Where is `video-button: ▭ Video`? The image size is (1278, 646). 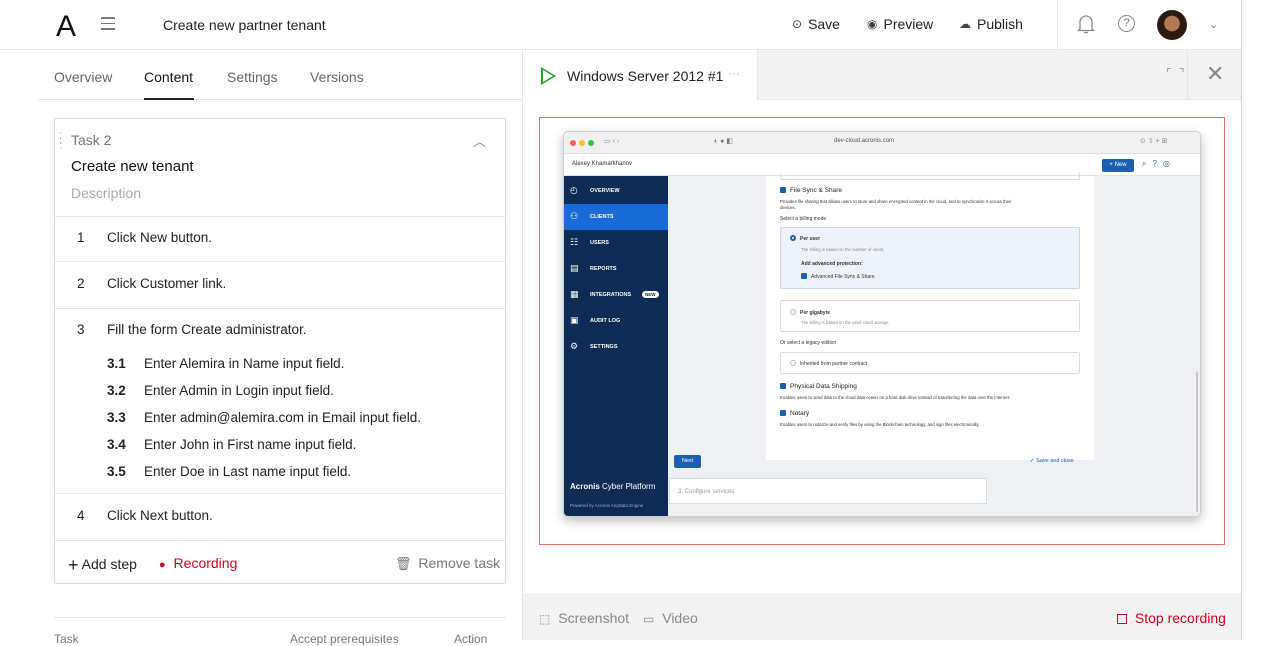 video-button: ▭ Video is located at coordinates (670, 618).